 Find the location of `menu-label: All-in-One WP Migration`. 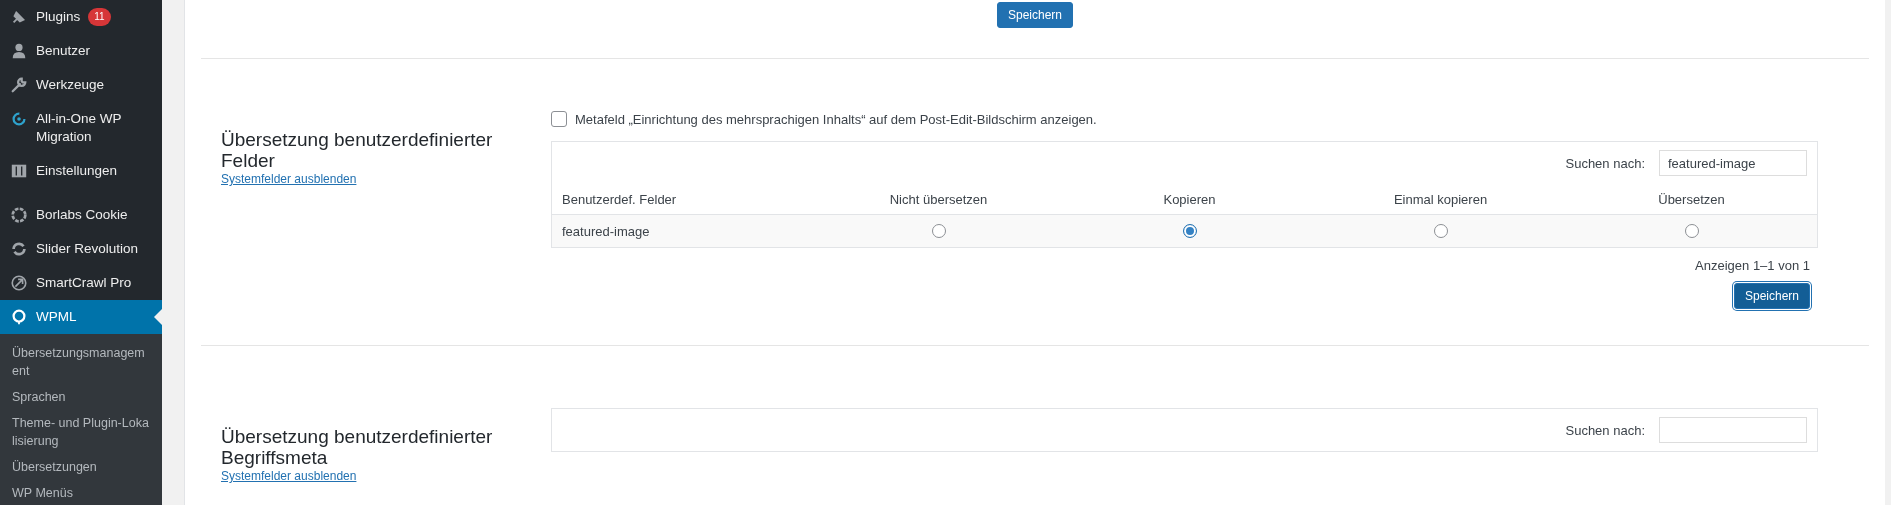

menu-label: All-in-One WP Migration is located at coordinates (79, 128).